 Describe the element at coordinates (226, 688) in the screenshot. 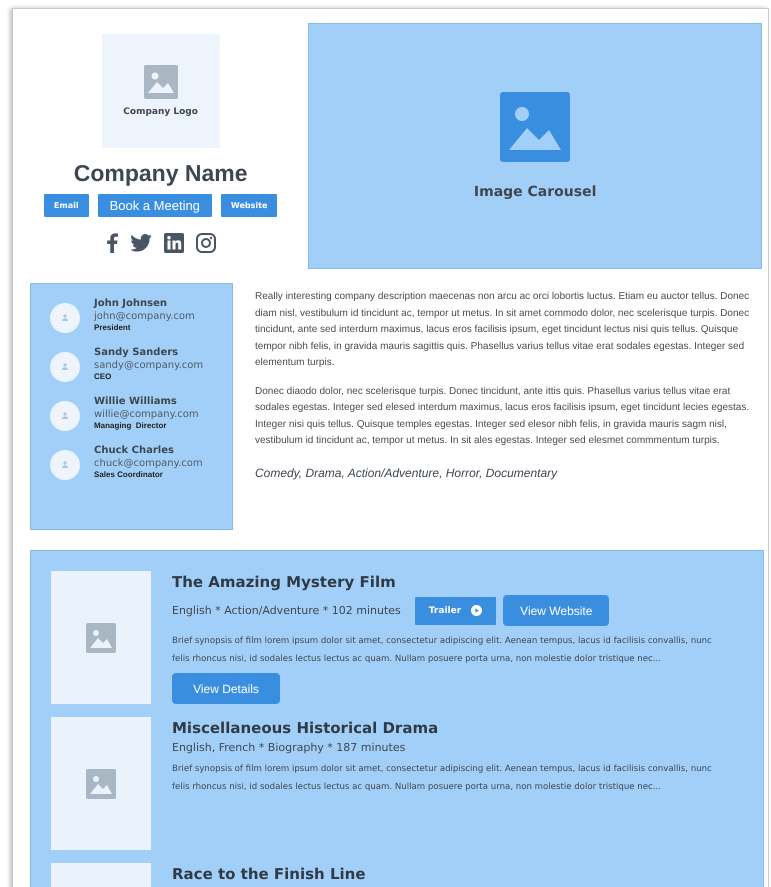

I see `view-details-button: View Details` at that location.